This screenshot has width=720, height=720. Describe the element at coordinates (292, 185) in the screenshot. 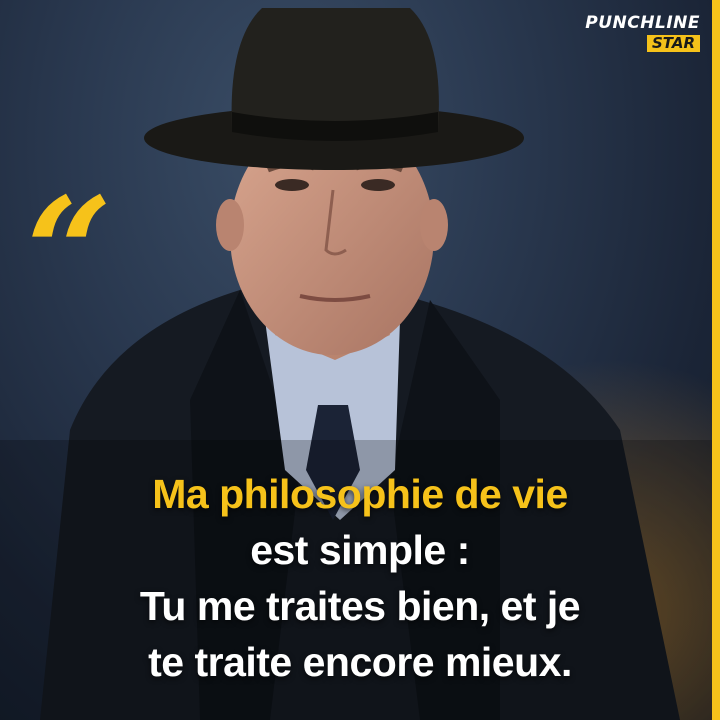

I see `eye-left` at that location.